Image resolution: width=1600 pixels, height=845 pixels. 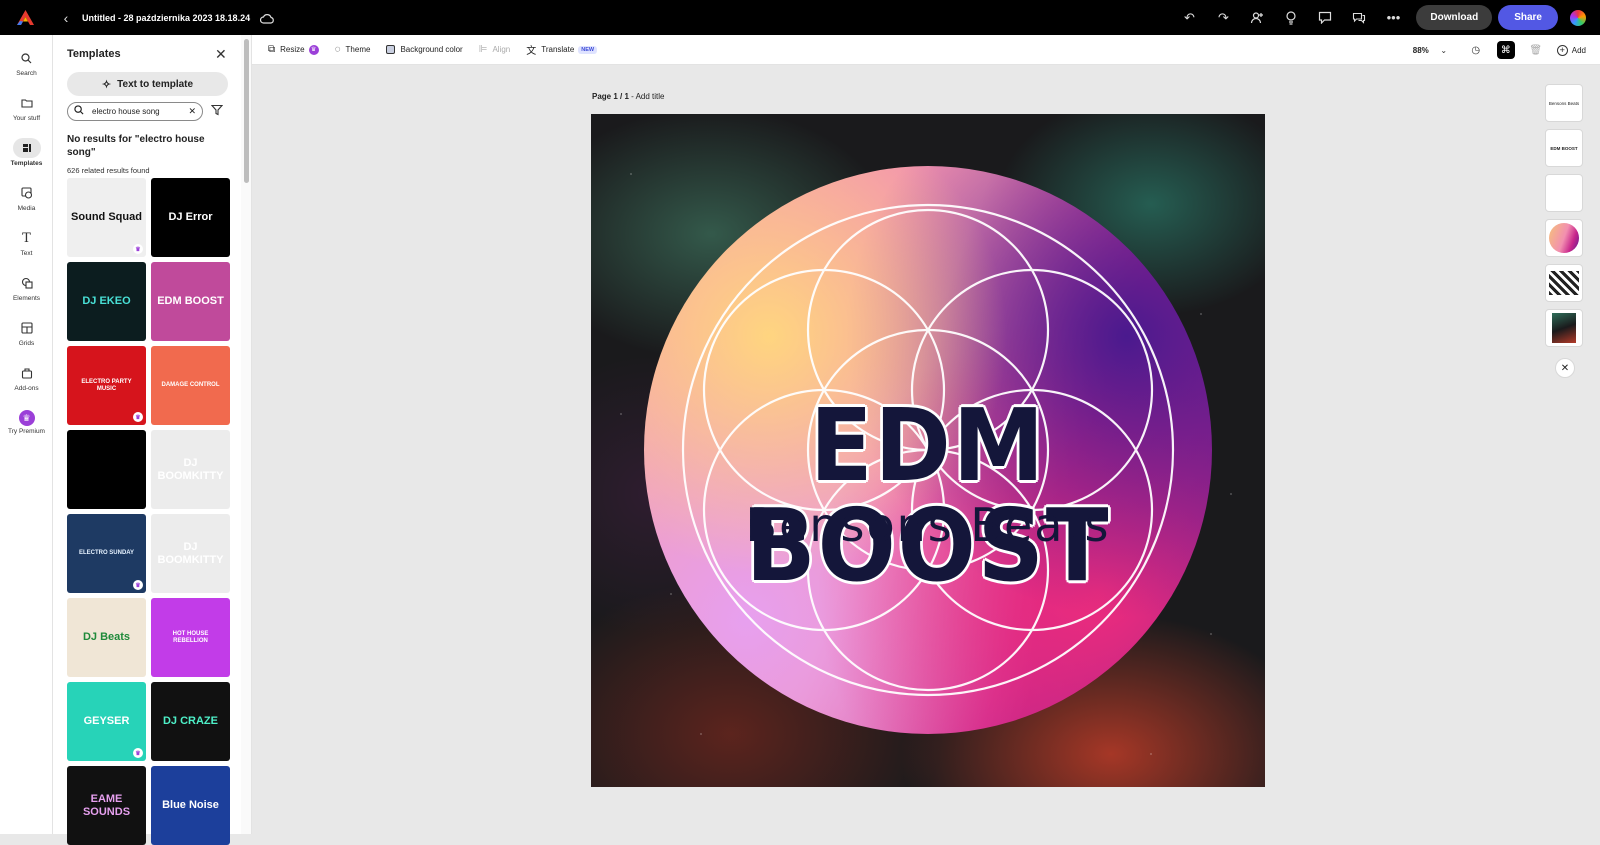 What do you see at coordinates (136, 146) in the screenshot?
I see `no-results-heading: No results for "electro house song"` at bounding box center [136, 146].